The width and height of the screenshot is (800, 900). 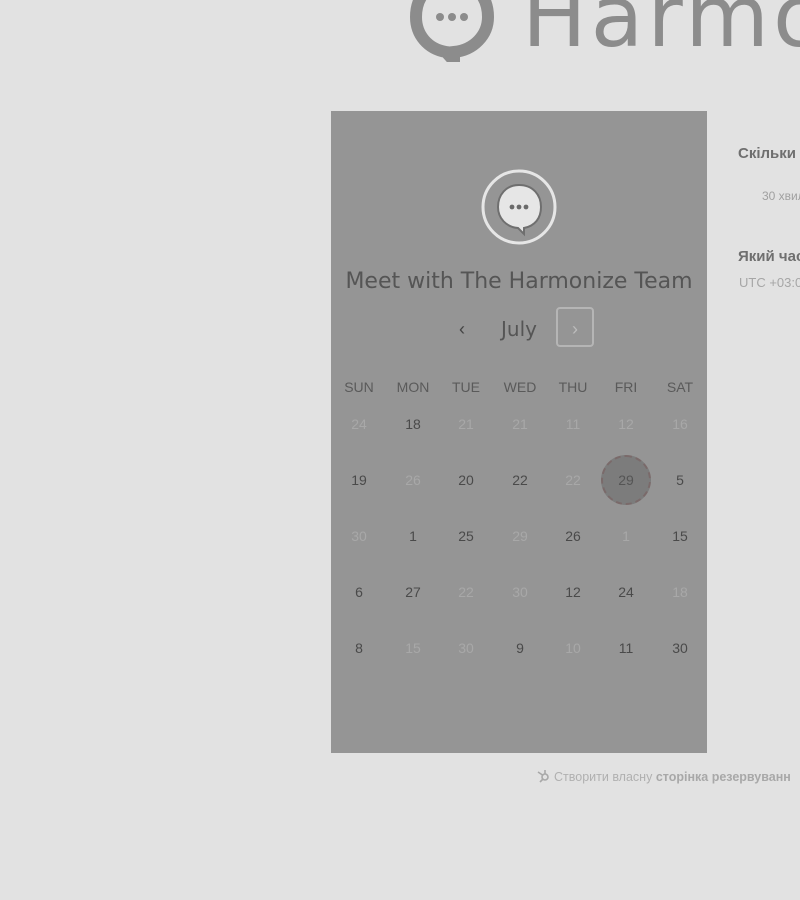 I want to click on calendar-day: 19, so click(x=359, y=480).